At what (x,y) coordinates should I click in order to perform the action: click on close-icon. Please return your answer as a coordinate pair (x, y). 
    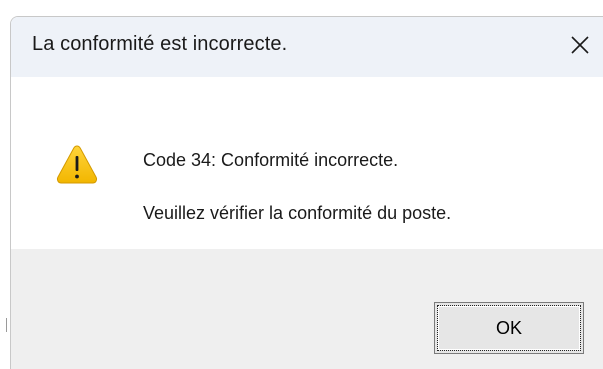
    Looking at the image, I should click on (580, 45).